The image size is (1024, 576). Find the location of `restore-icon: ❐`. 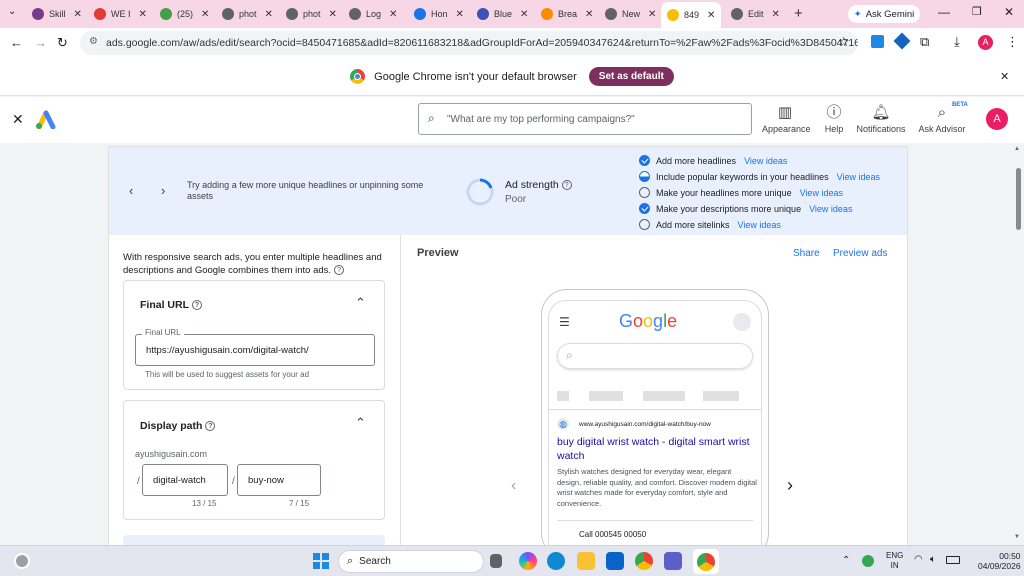

restore-icon: ❐ is located at coordinates (977, 11).